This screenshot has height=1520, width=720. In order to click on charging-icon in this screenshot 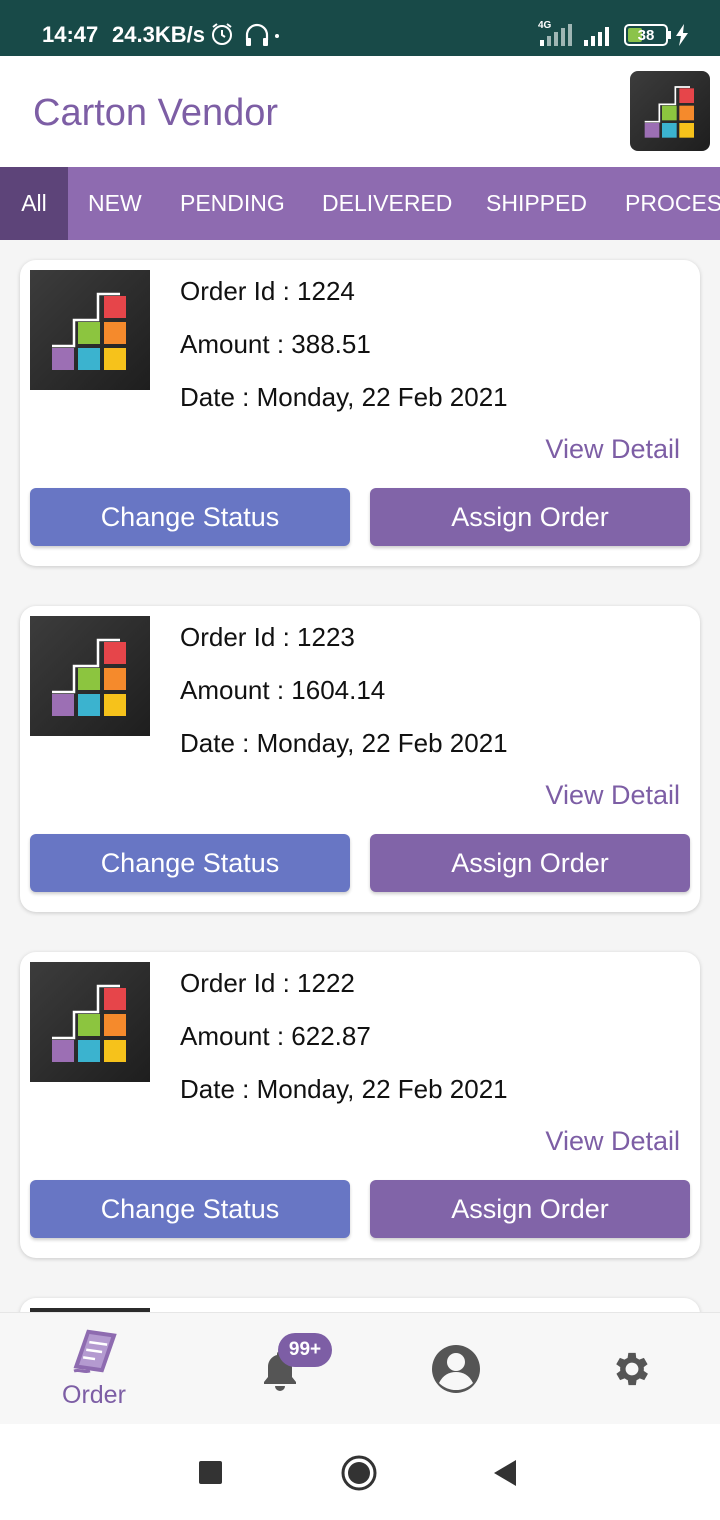, I will do `click(682, 35)`.